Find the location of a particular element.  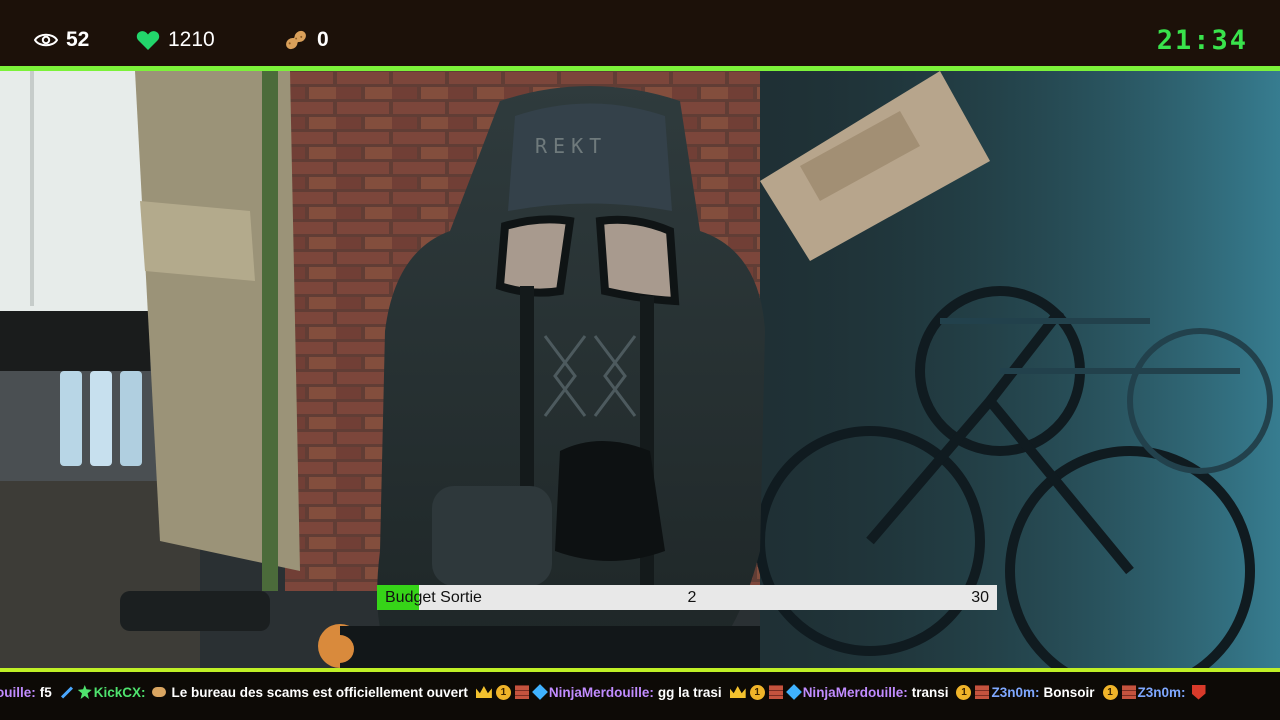

sword-icon is located at coordinates (66, 692).